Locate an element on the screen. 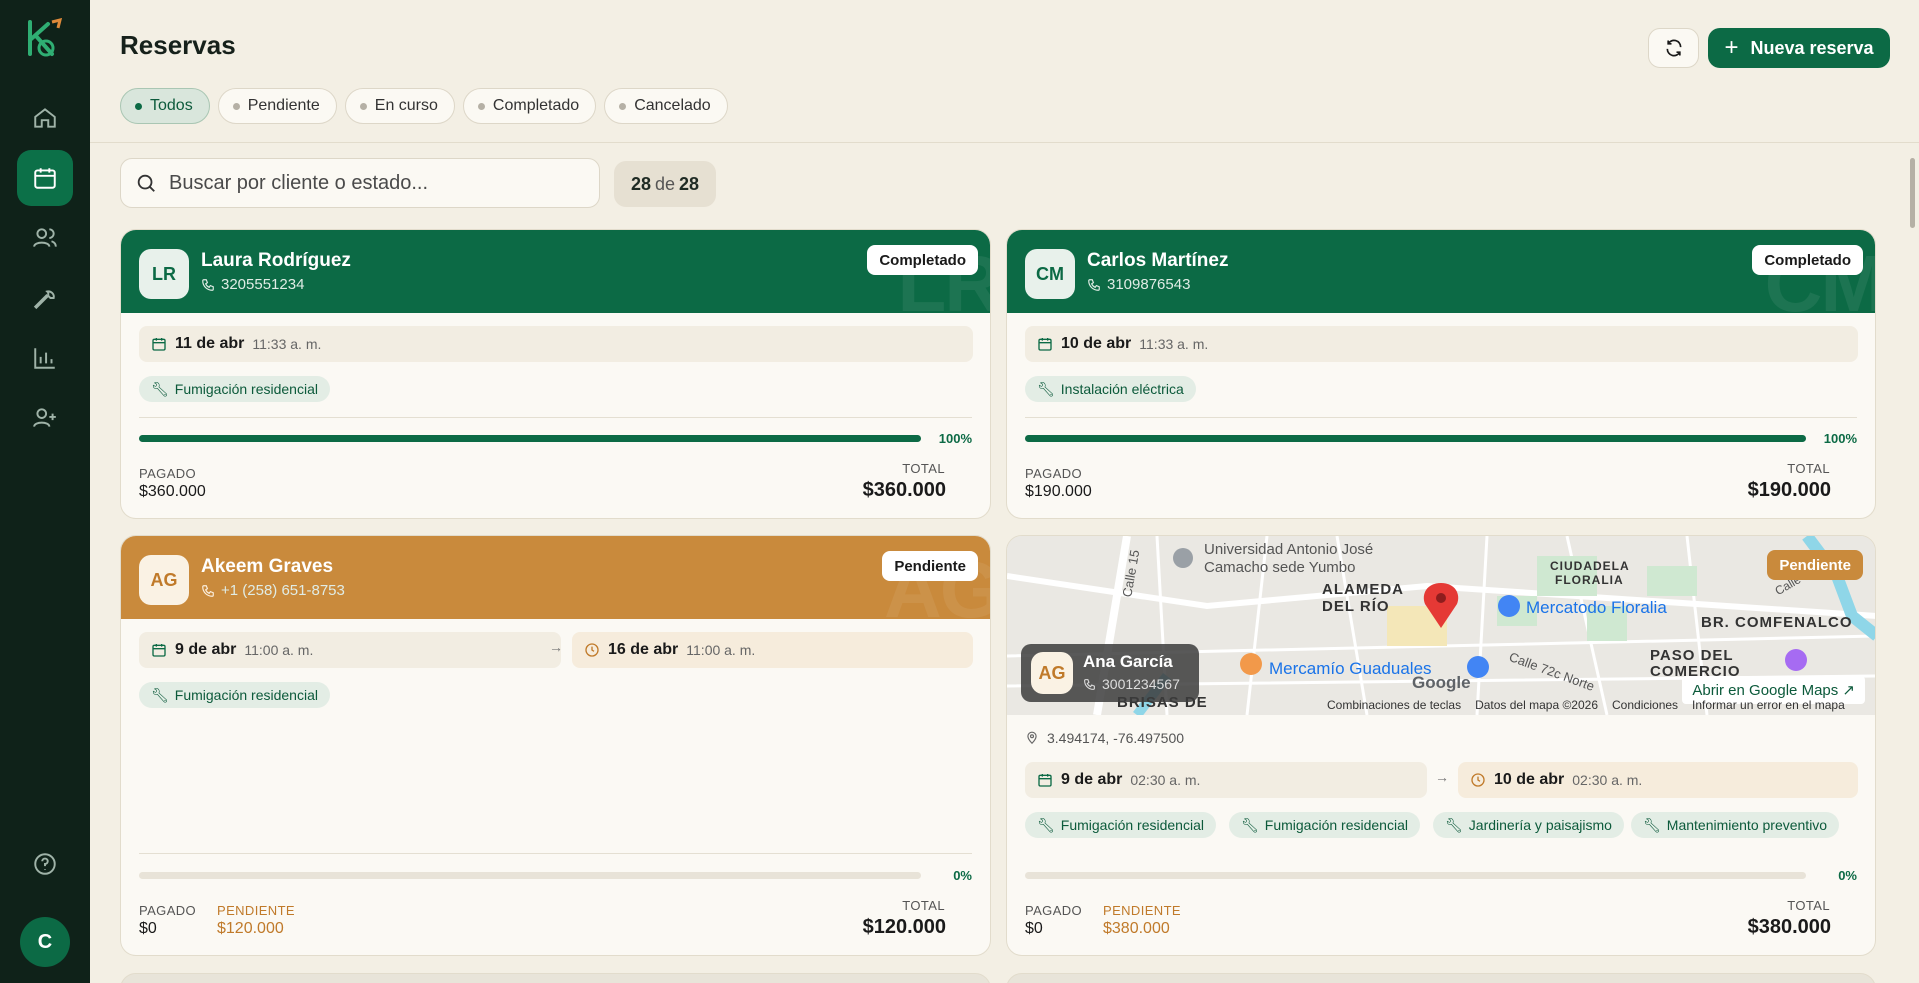 Image resolution: width=1919 pixels, height=983 pixels. map-label: Universidad Antonio José is located at coordinates (1289, 549).